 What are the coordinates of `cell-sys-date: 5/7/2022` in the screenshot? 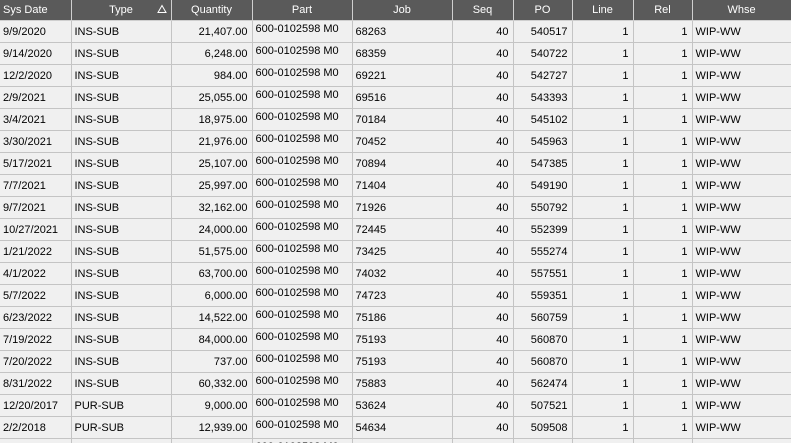 It's located at (36, 295).